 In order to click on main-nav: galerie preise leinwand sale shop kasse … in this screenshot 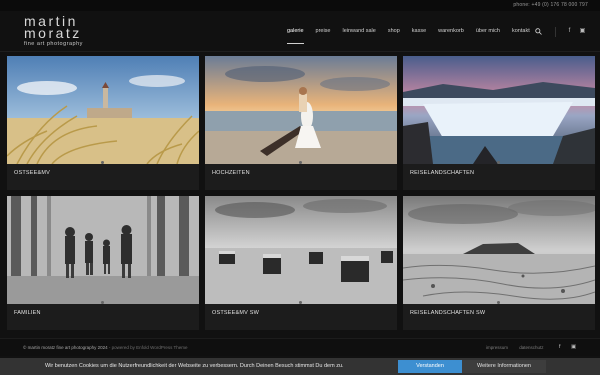, I will do `click(414, 35)`.